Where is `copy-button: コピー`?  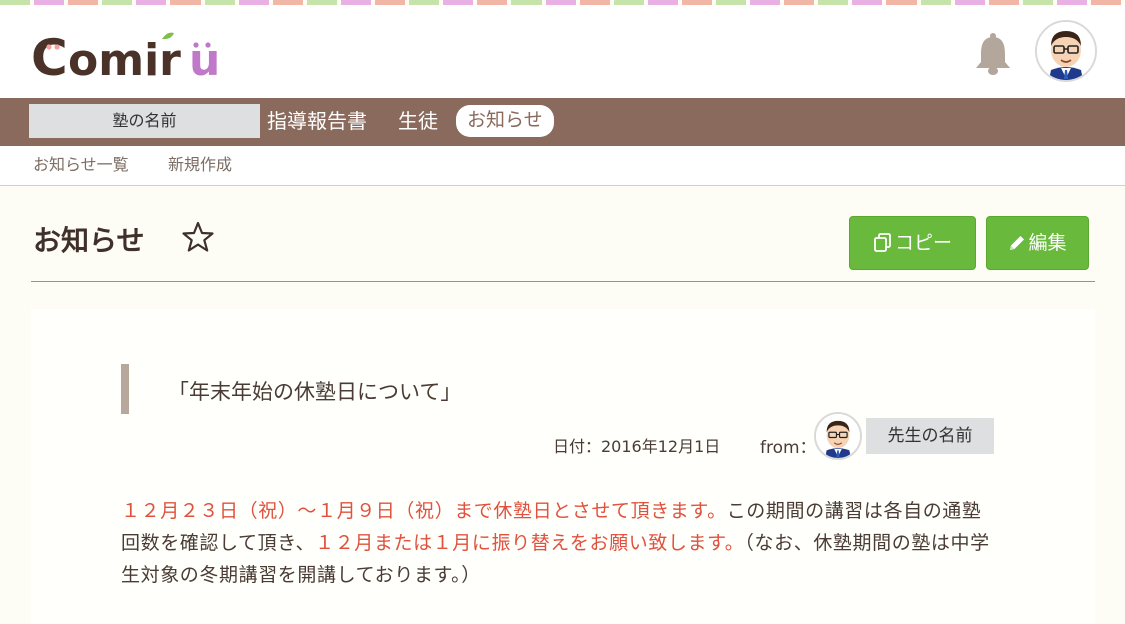 copy-button: コピー is located at coordinates (912, 243).